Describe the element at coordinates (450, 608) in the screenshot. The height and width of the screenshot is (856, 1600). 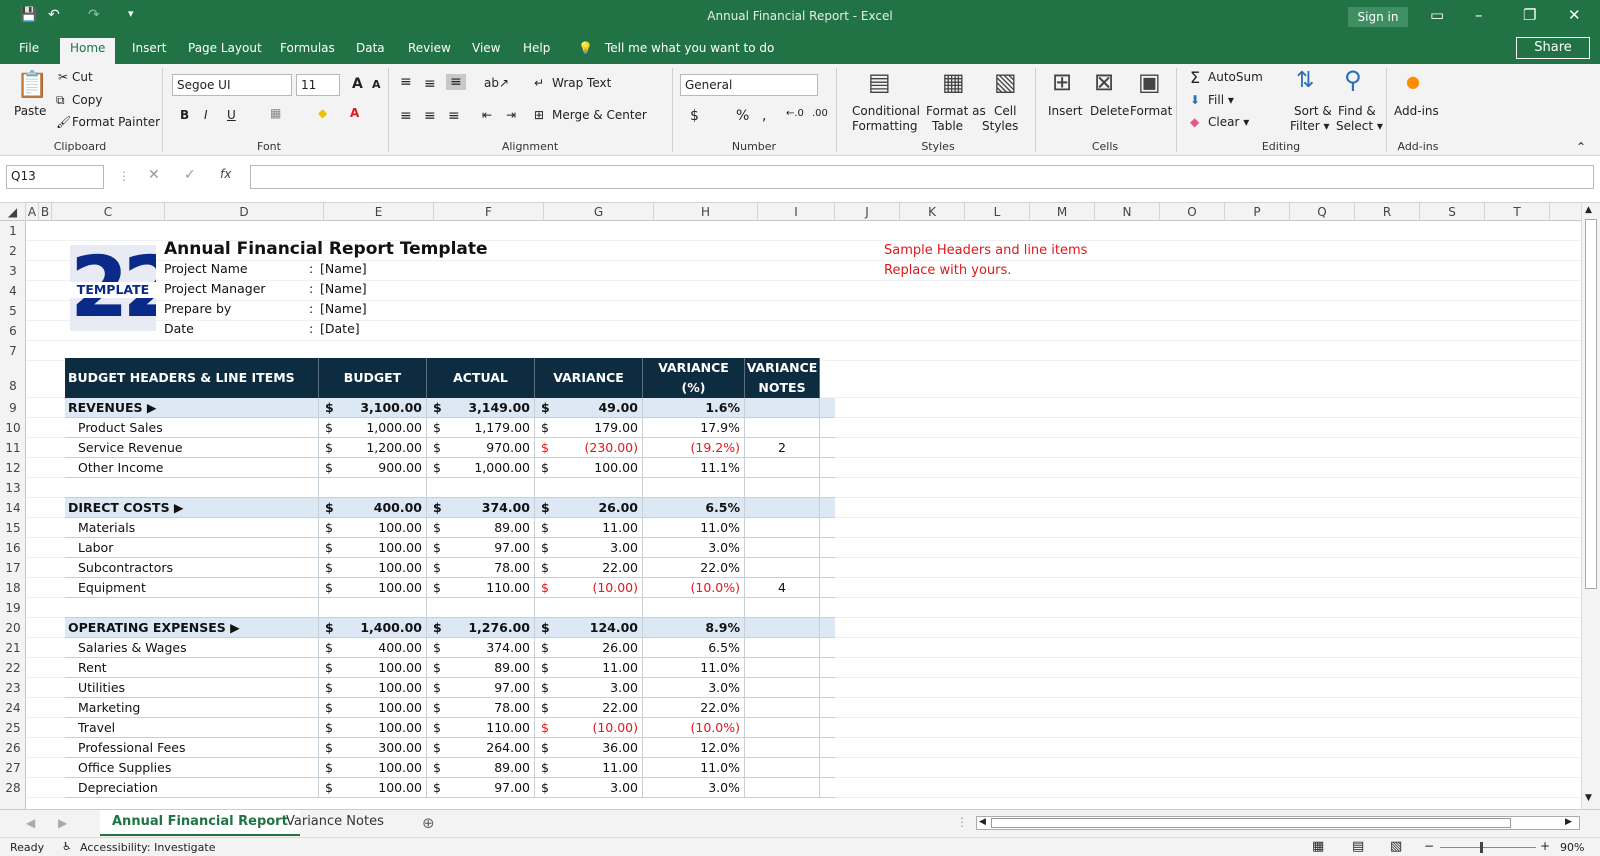
I see `table-row` at that location.